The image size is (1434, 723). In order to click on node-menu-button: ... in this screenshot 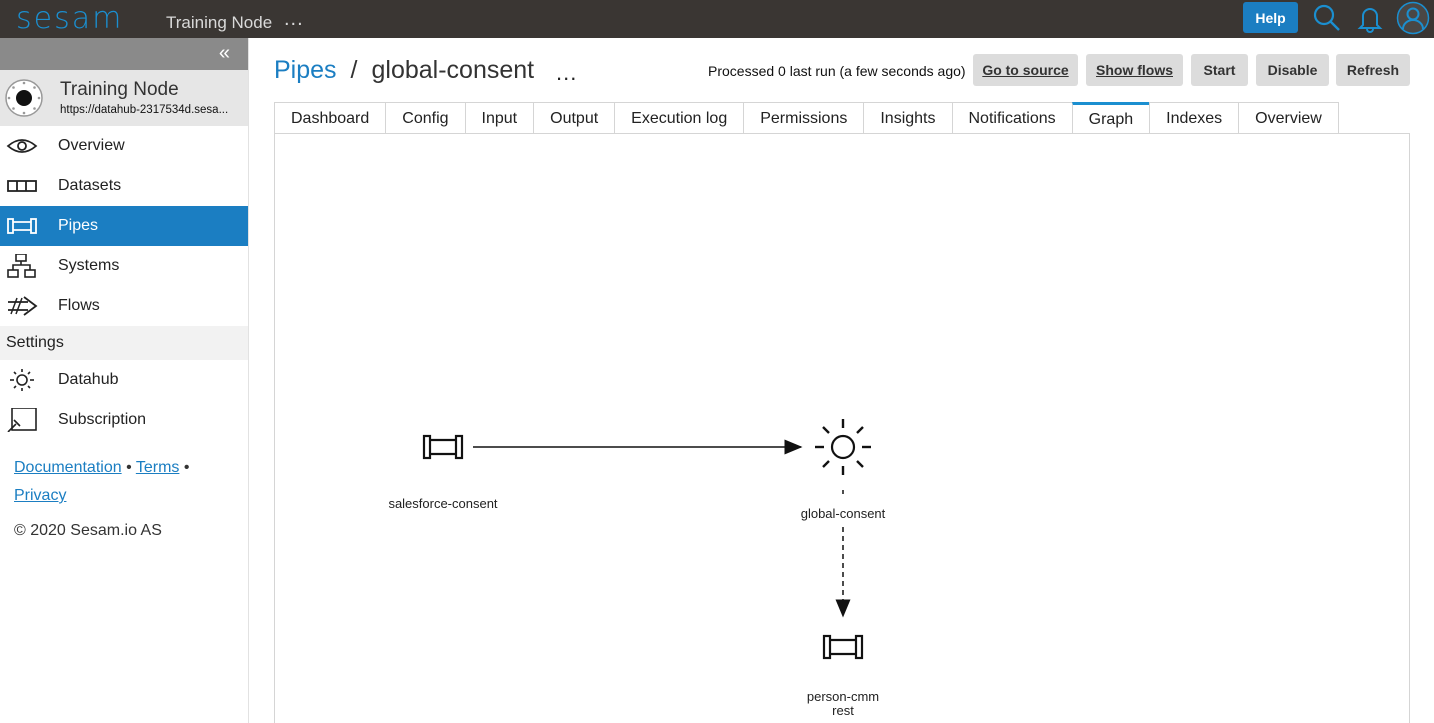, I will do `click(294, 19)`.